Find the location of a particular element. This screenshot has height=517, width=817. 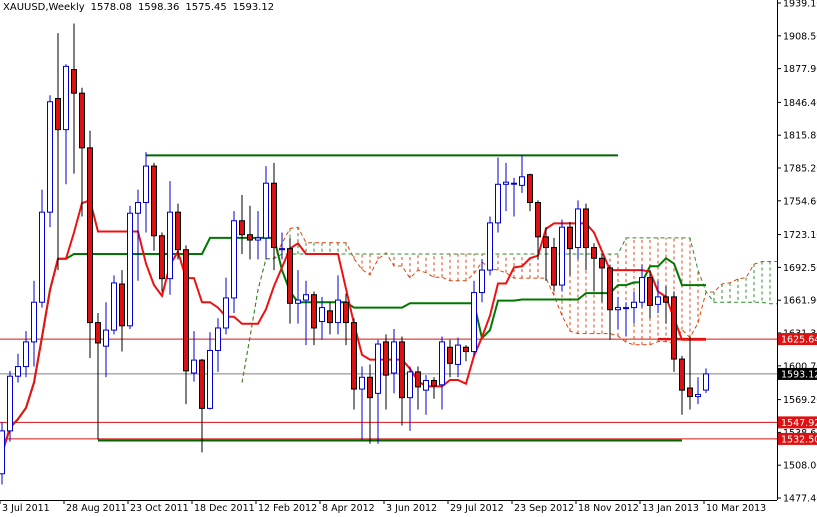

time-tick-label: 23 Sep 2012 is located at coordinates (544, 508).